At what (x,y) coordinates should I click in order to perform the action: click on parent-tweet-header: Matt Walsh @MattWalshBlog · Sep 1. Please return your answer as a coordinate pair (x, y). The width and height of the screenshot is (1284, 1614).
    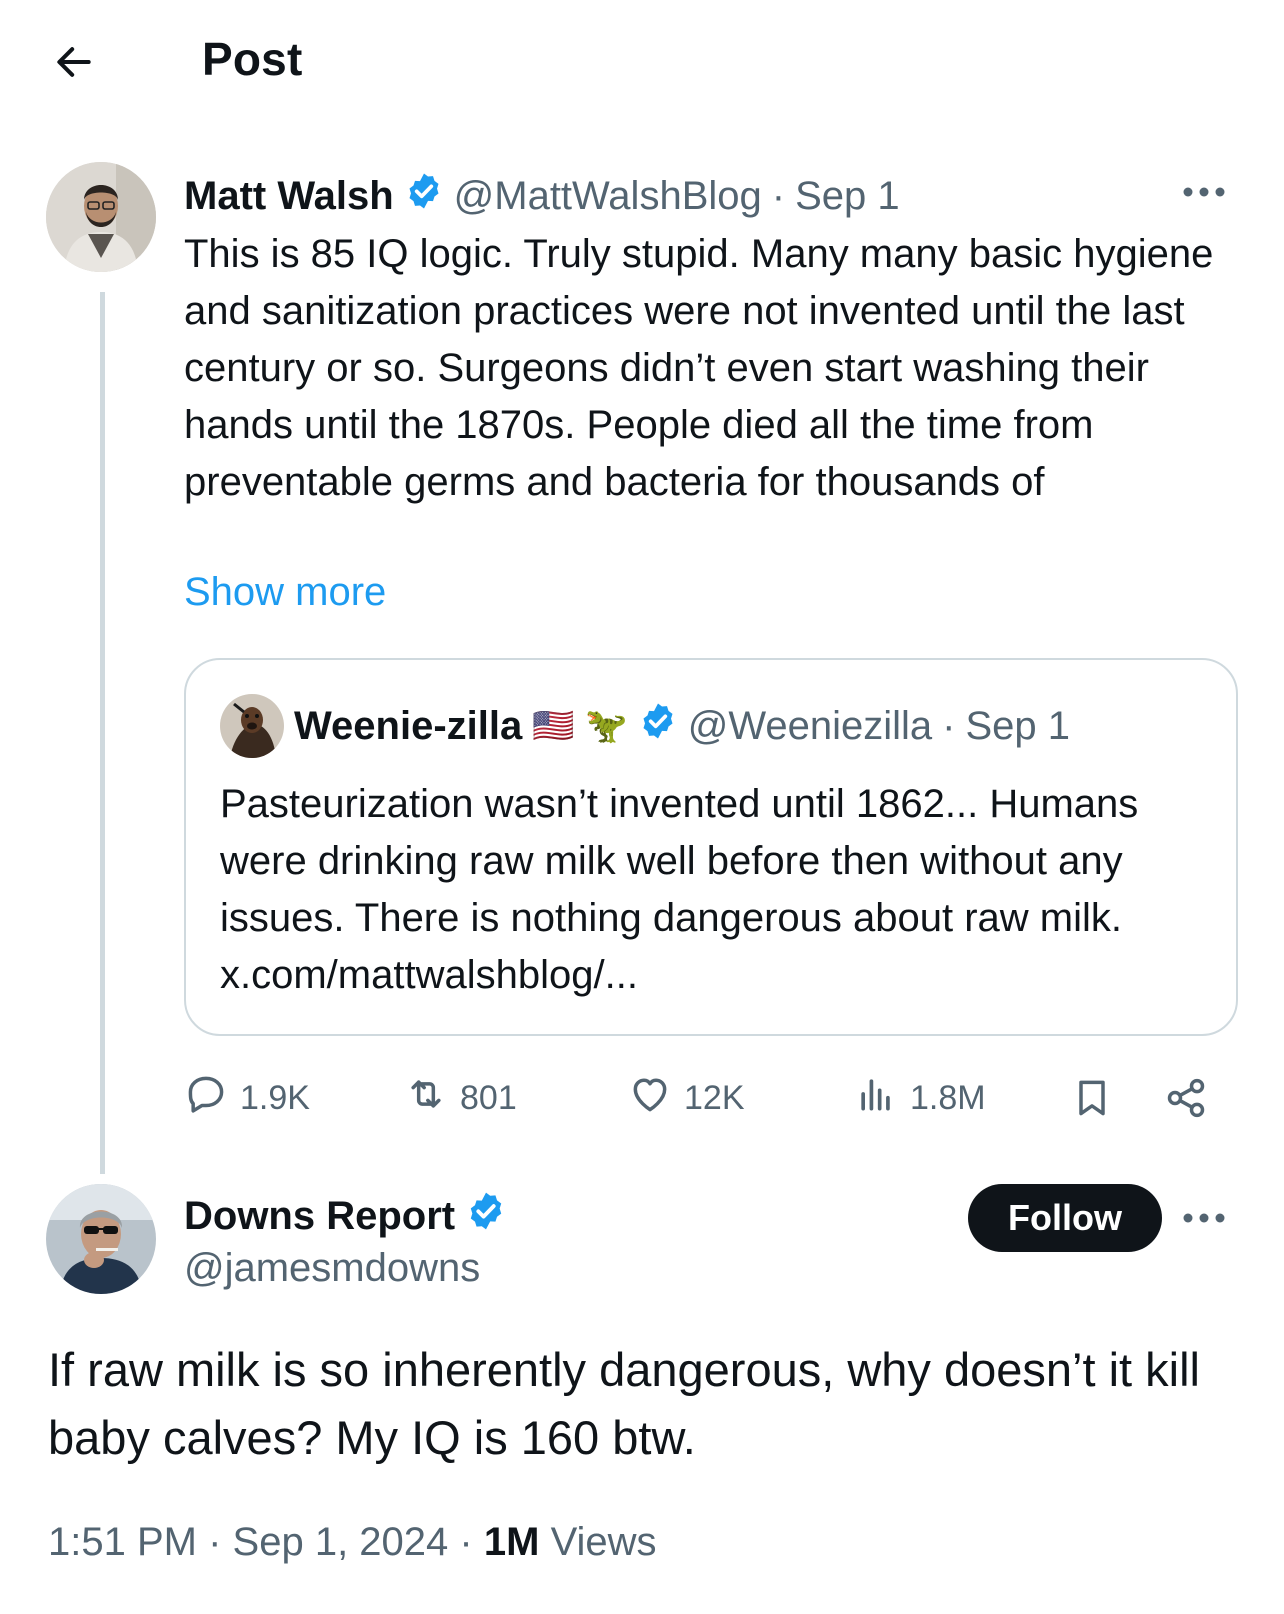
    Looking at the image, I should click on (542, 196).